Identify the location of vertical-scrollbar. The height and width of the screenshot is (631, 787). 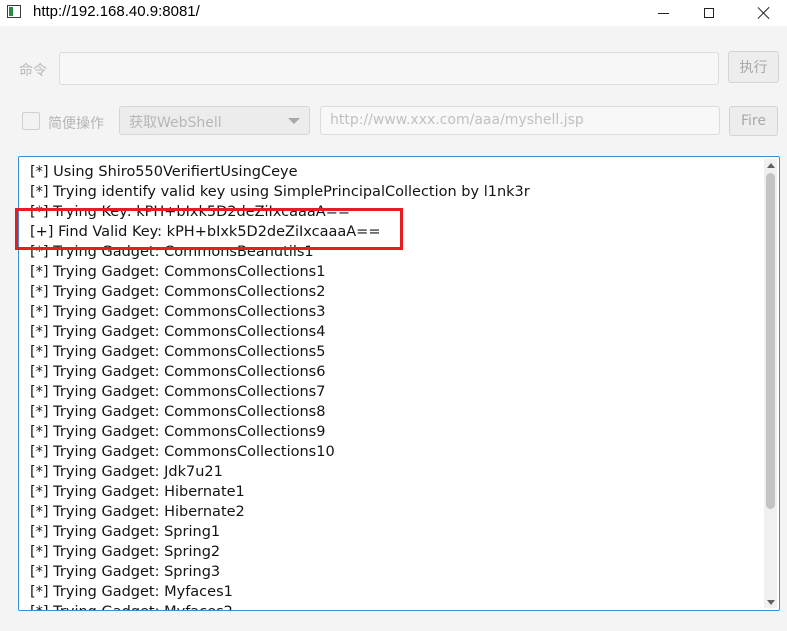
(770, 383).